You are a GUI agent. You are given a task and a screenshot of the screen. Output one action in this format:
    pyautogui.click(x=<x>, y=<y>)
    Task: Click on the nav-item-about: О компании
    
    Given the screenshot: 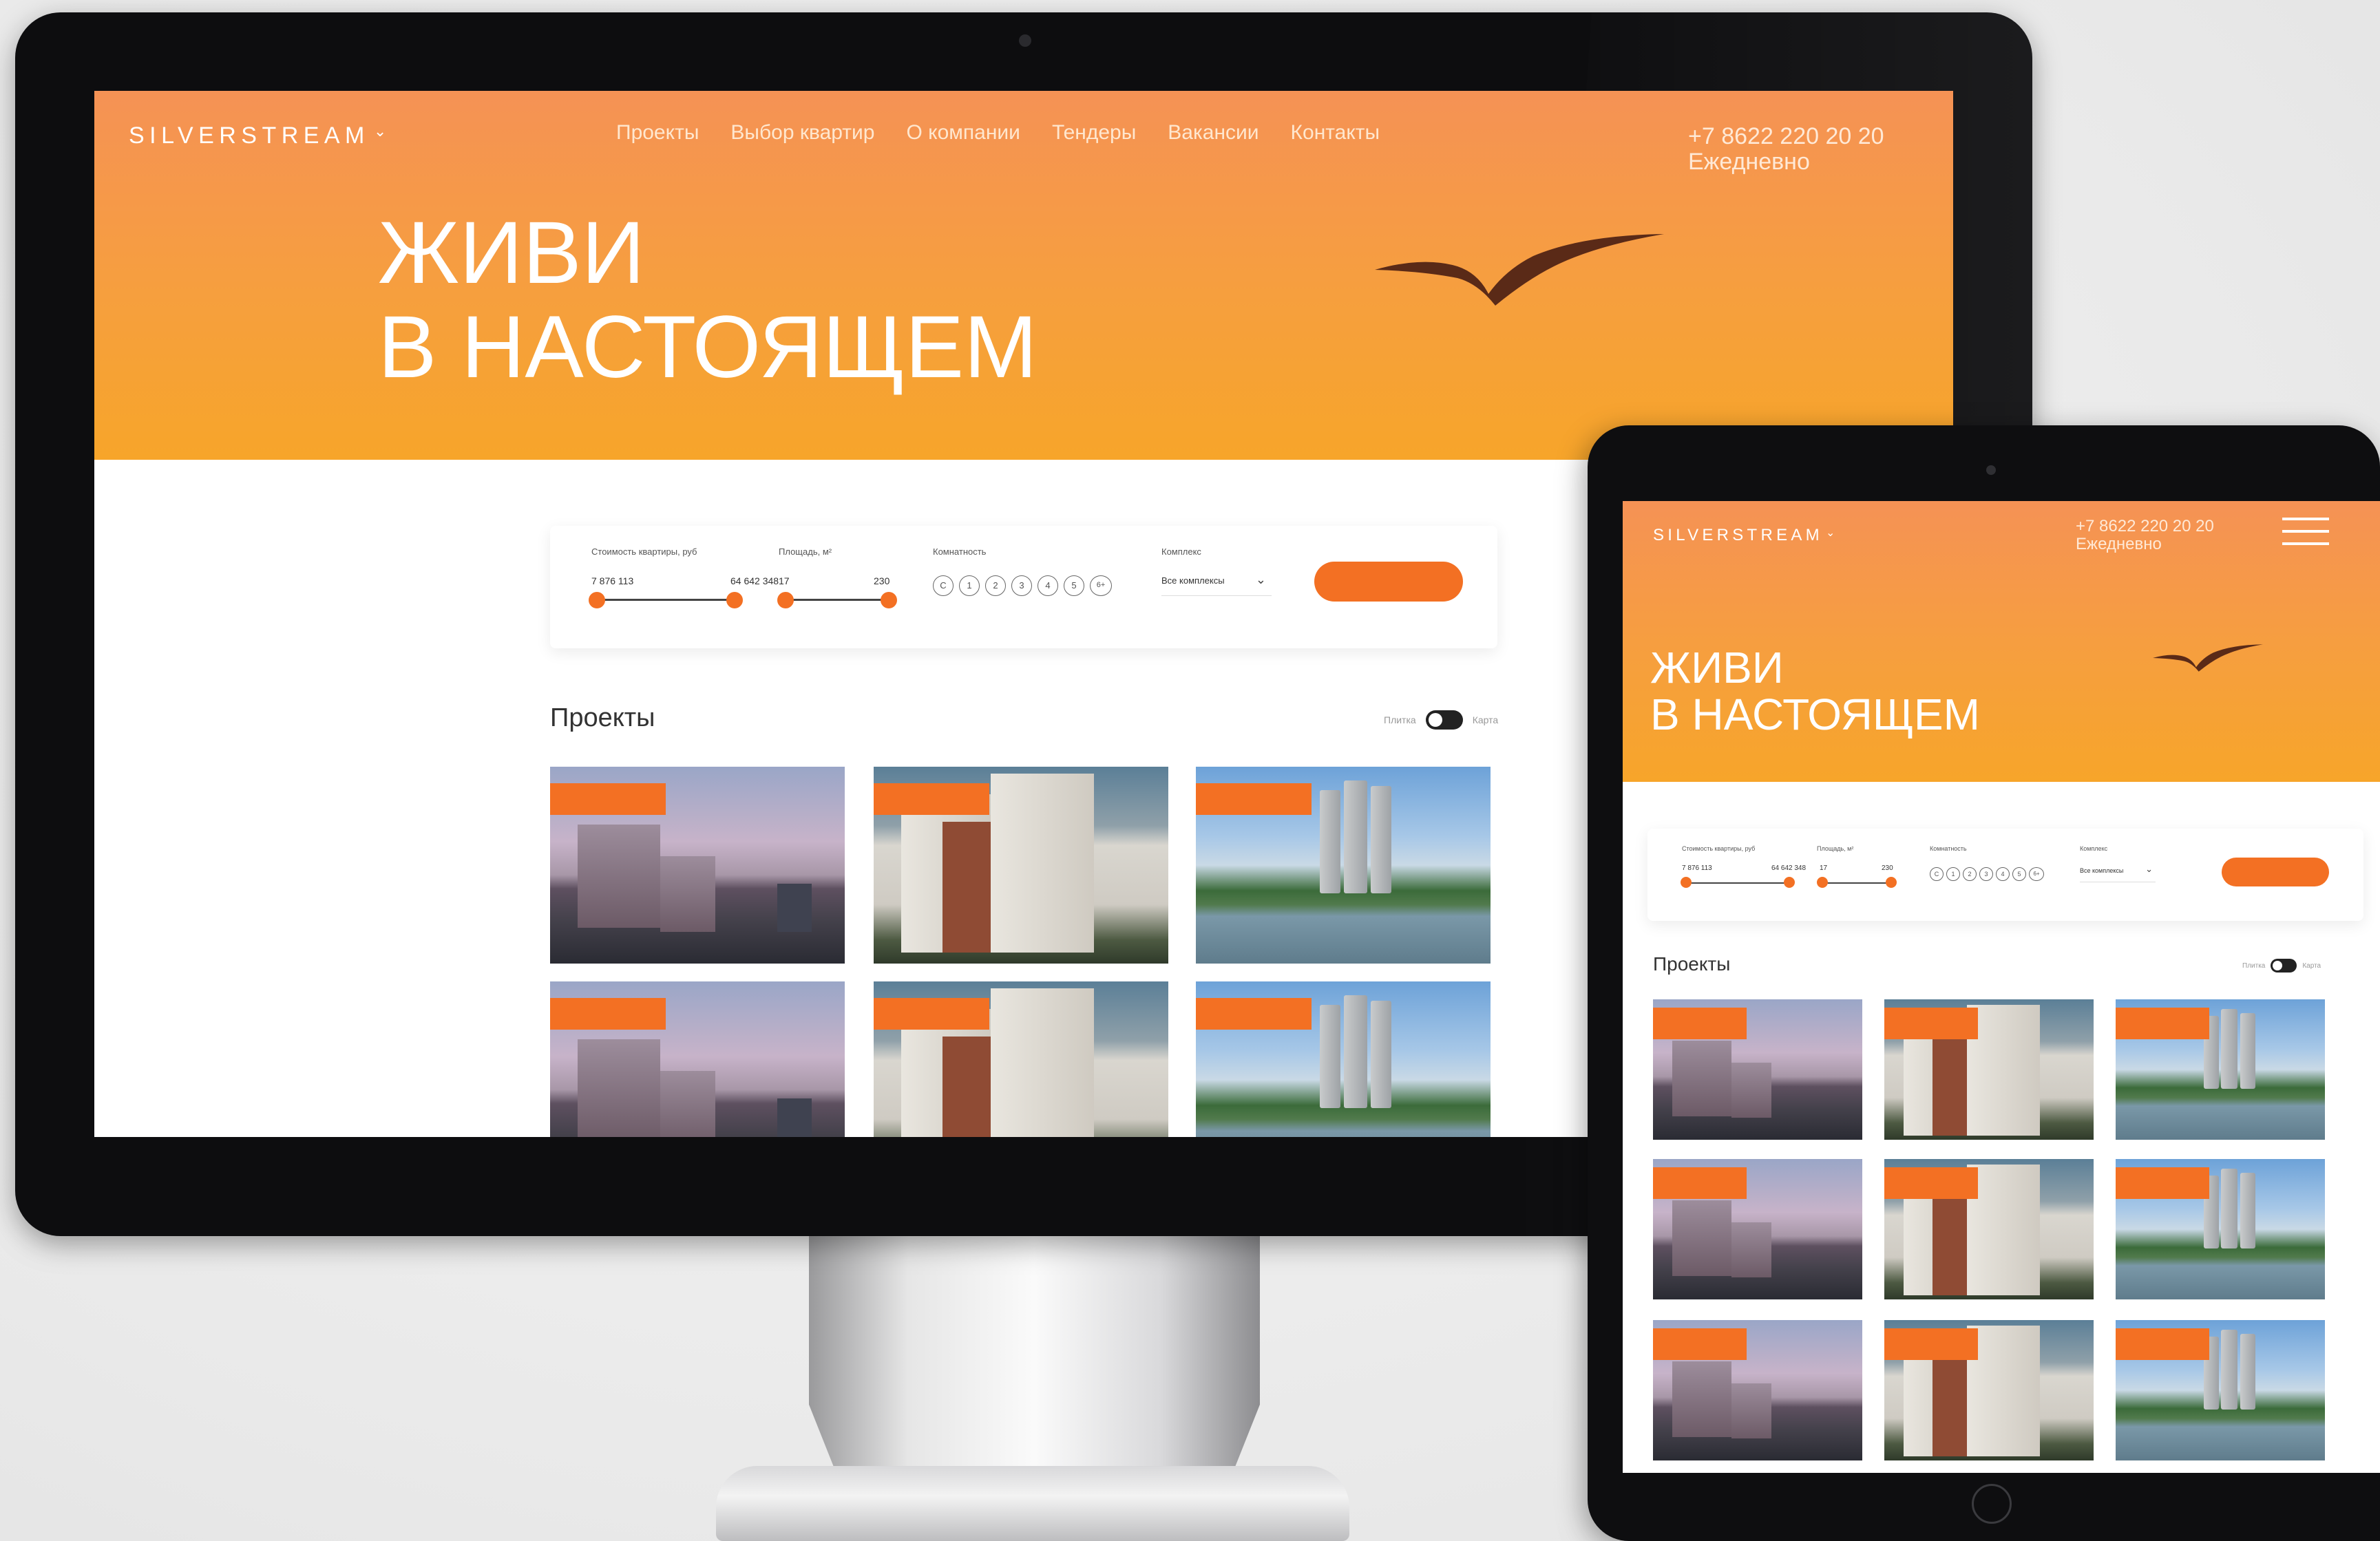 What is the action you would take?
    pyautogui.click(x=963, y=133)
    